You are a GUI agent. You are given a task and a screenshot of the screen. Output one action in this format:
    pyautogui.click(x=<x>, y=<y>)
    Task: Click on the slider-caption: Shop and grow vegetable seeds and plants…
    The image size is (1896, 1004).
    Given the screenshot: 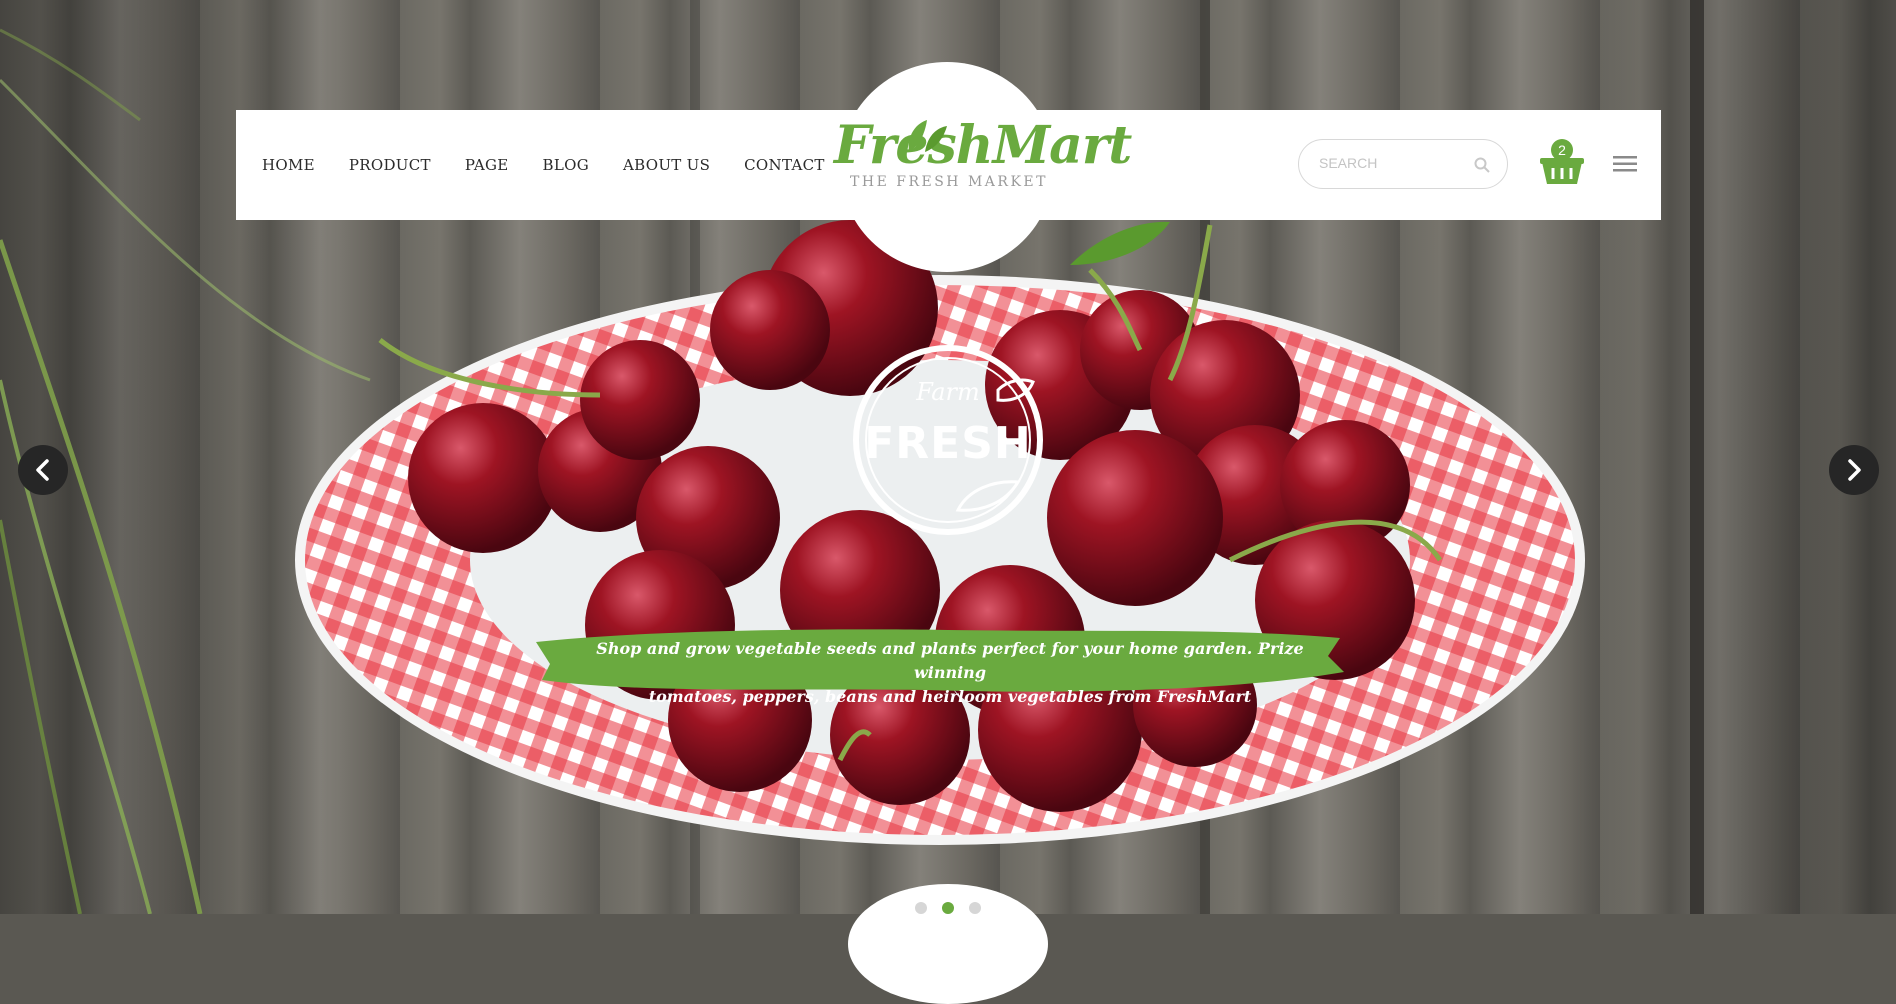 What is the action you would take?
    pyautogui.click(x=950, y=673)
    